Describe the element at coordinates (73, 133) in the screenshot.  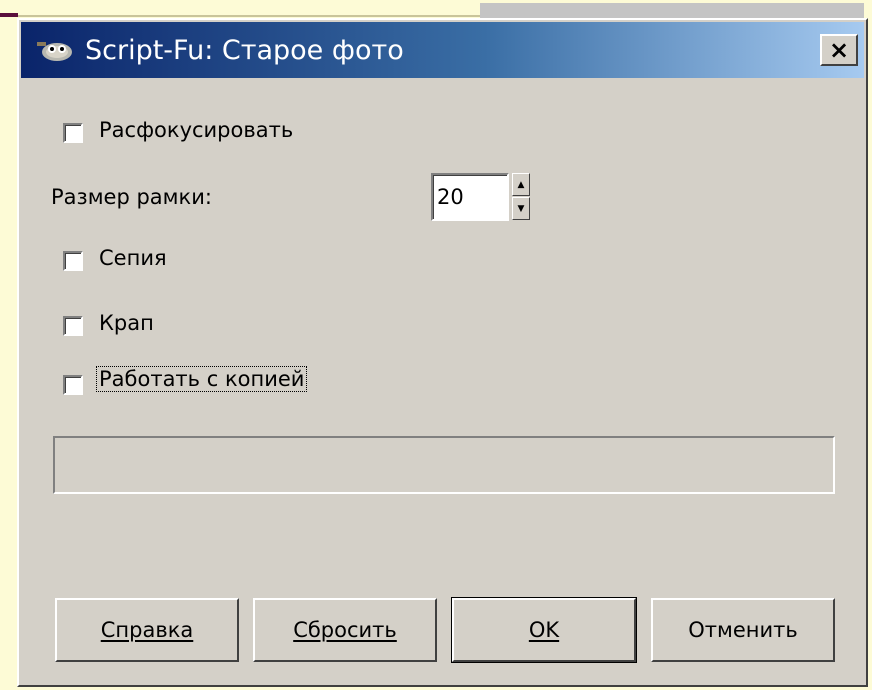
I see `blur-checkbox` at that location.